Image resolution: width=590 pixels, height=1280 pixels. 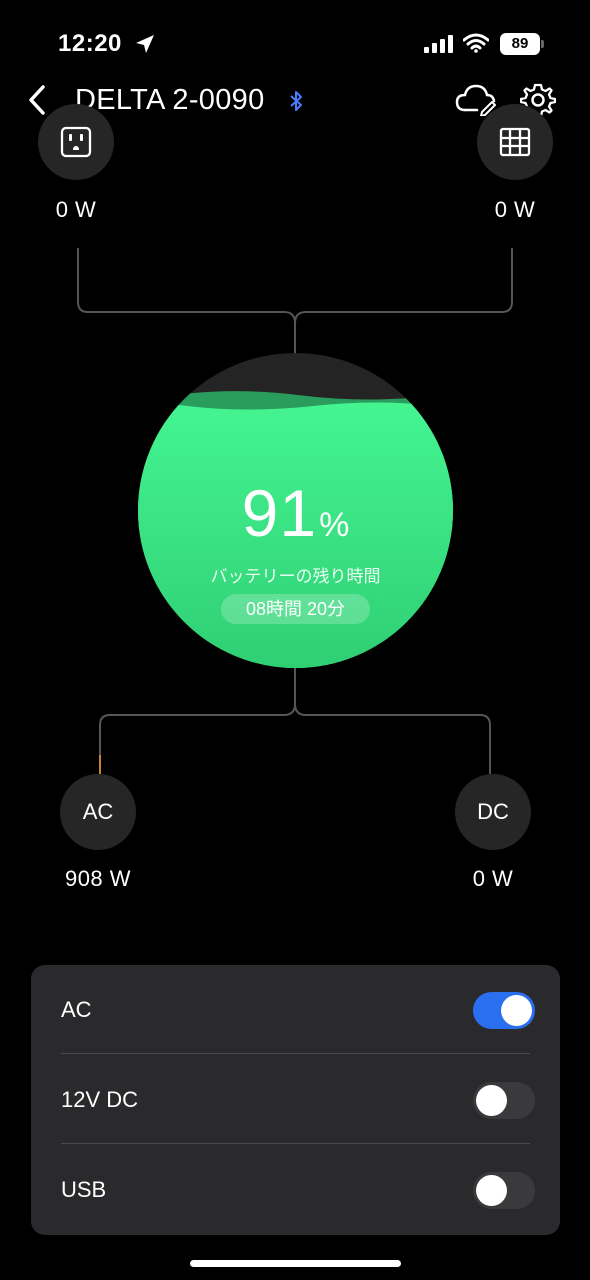 What do you see at coordinates (298, 1010) in the screenshot?
I see `control-row-ac: AC` at bounding box center [298, 1010].